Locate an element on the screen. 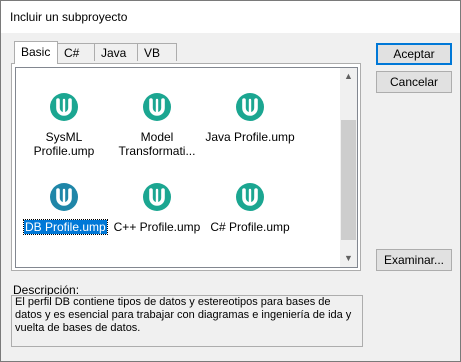  dialog-title: Incluir un subproyecto is located at coordinates (69, 17).